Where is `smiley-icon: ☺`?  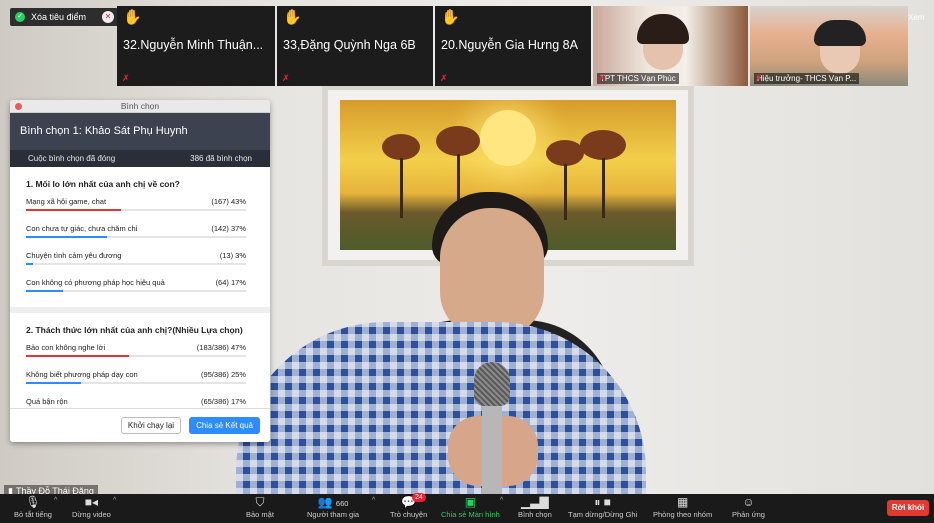
smiley-icon: ☺ is located at coordinates (748, 502).